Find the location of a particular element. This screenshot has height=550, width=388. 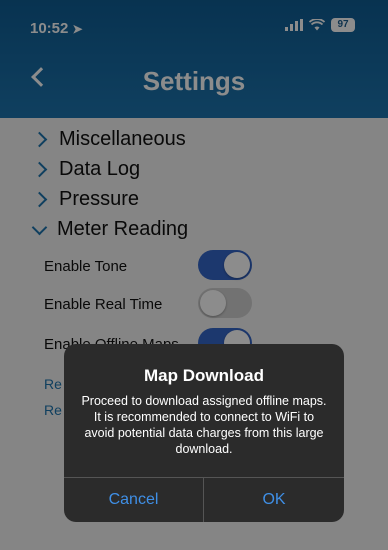

ok-button: OK is located at coordinates (274, 499).